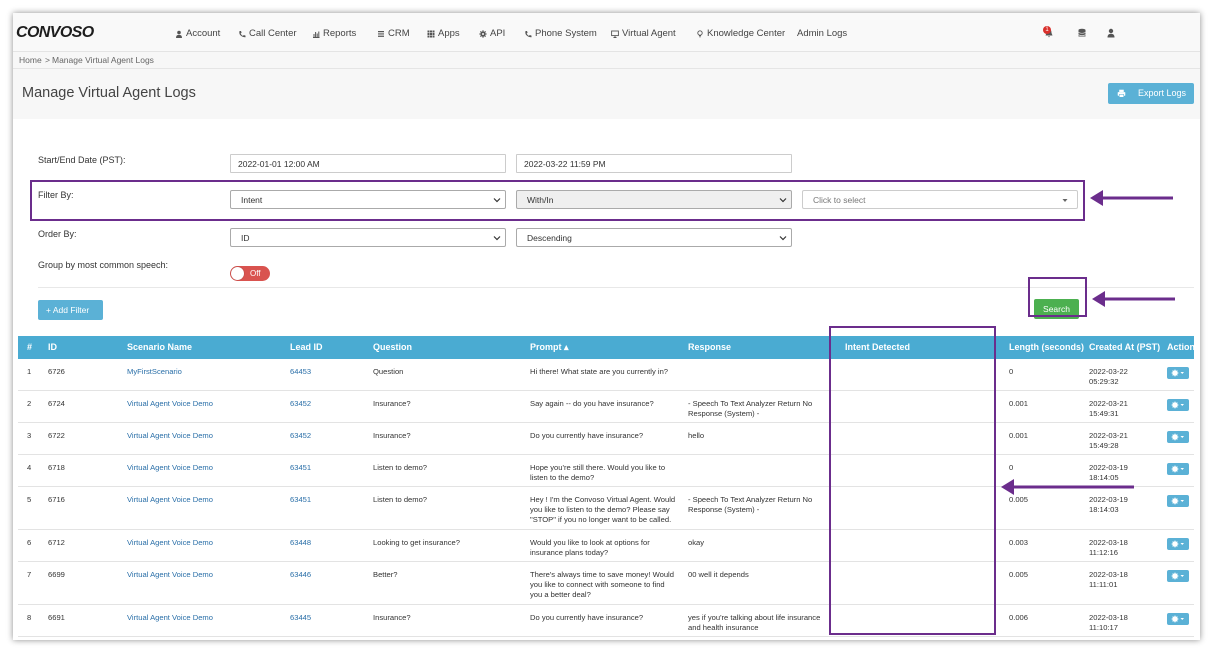 This screenshot has height=662, width=1221. I want to click on response-cell-line: 00 well it depends, so click(718, 574).